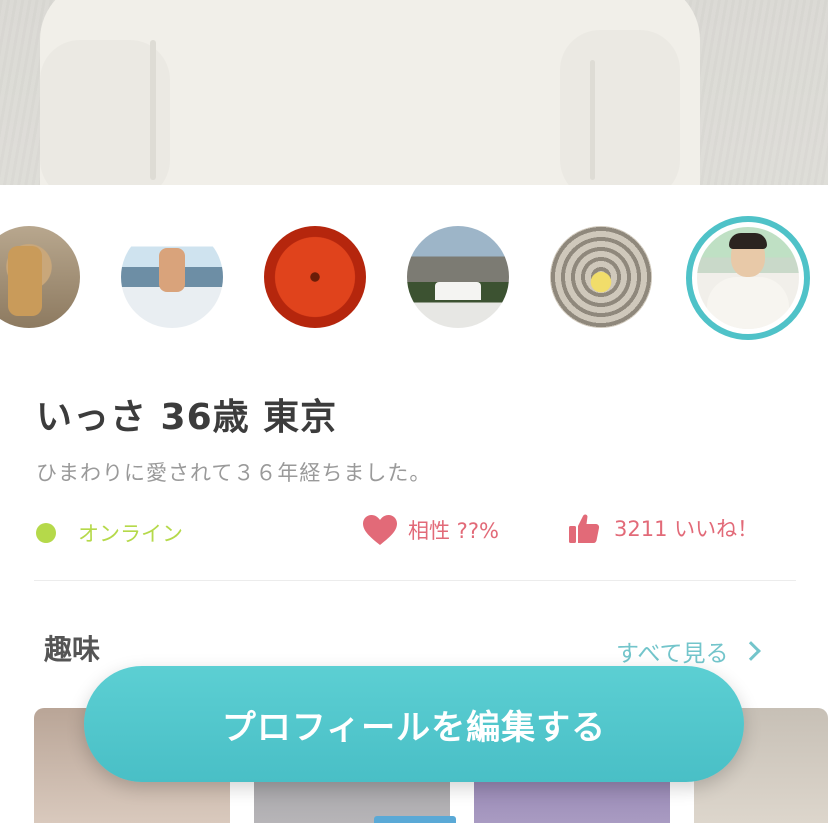 The height and width of the screenshot is (823, 828). What do you see at coordinates (751, 651) in the screenshot?
I see `chevron-right-icon` at bounding box center [751, 651].